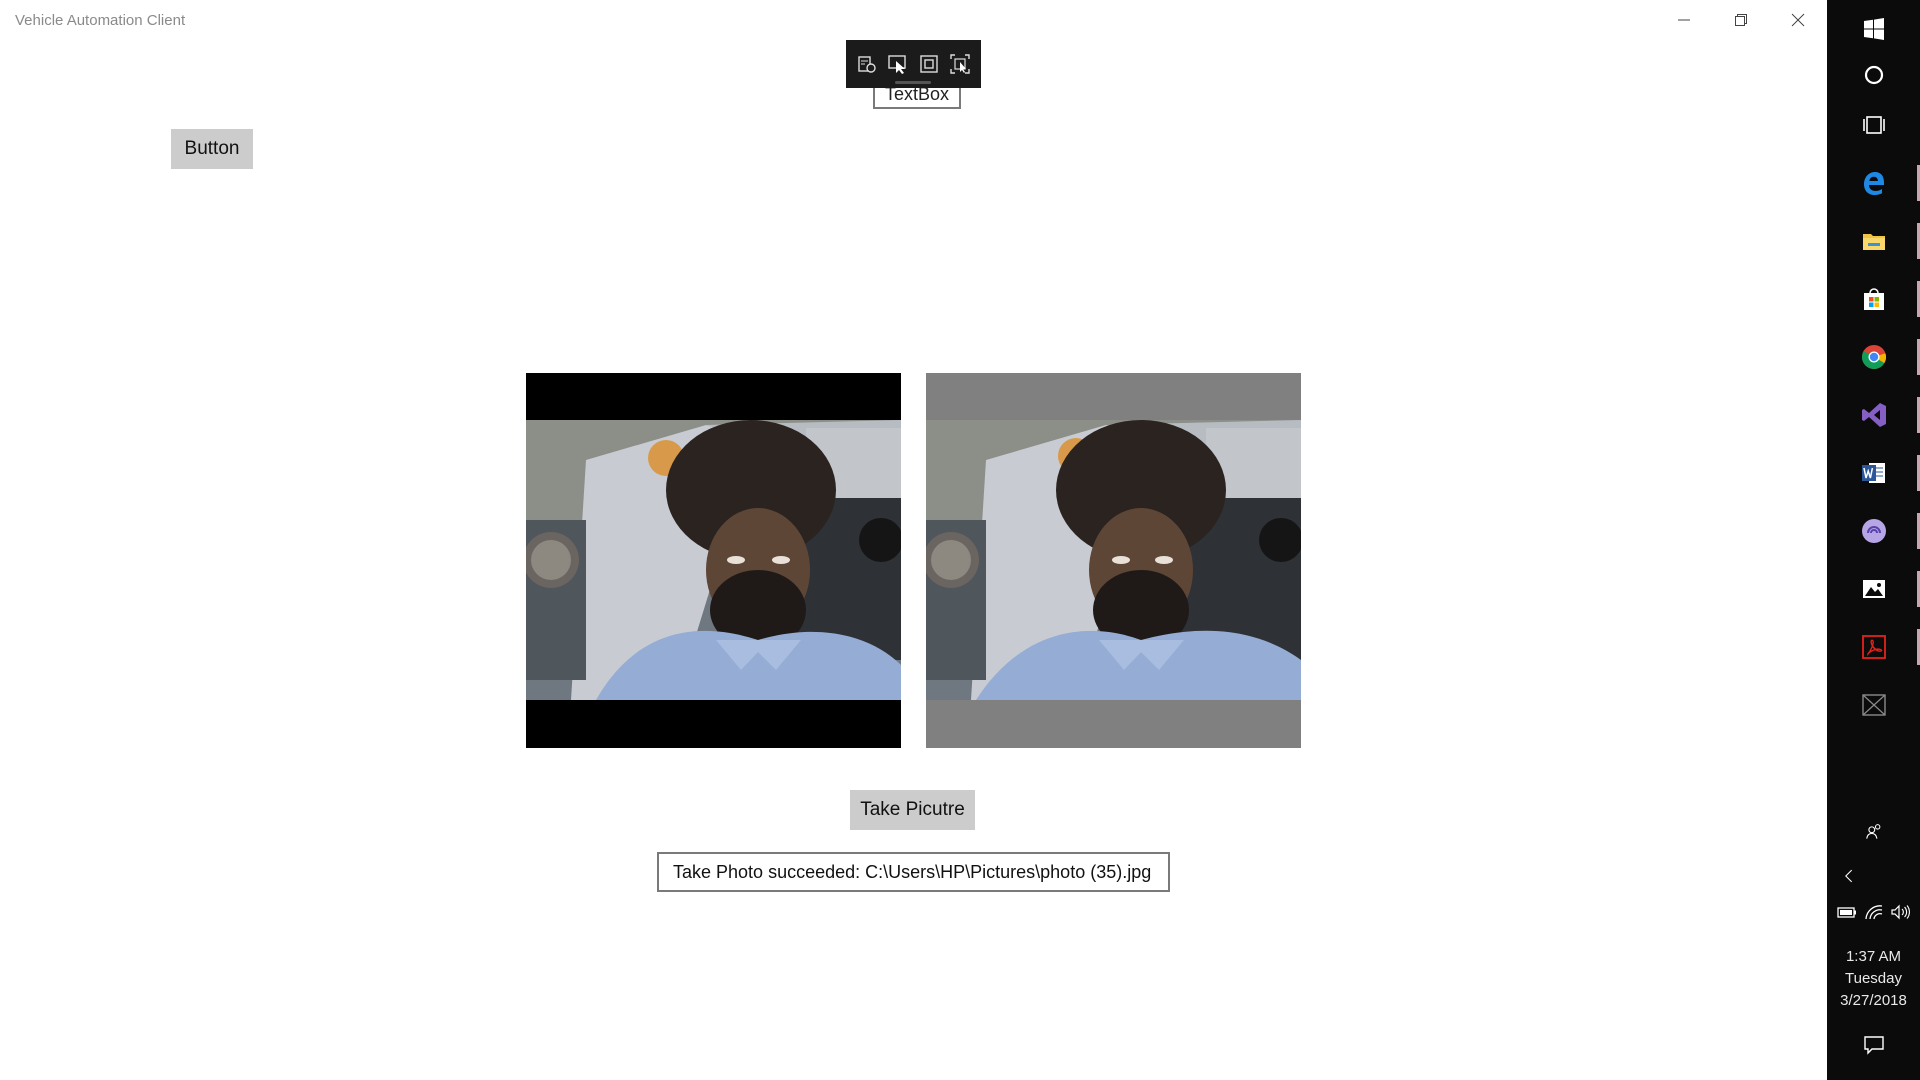 The width and height of the screenshot is (1920, 1080). I want to click on task-view-button, so click(1873, 125).